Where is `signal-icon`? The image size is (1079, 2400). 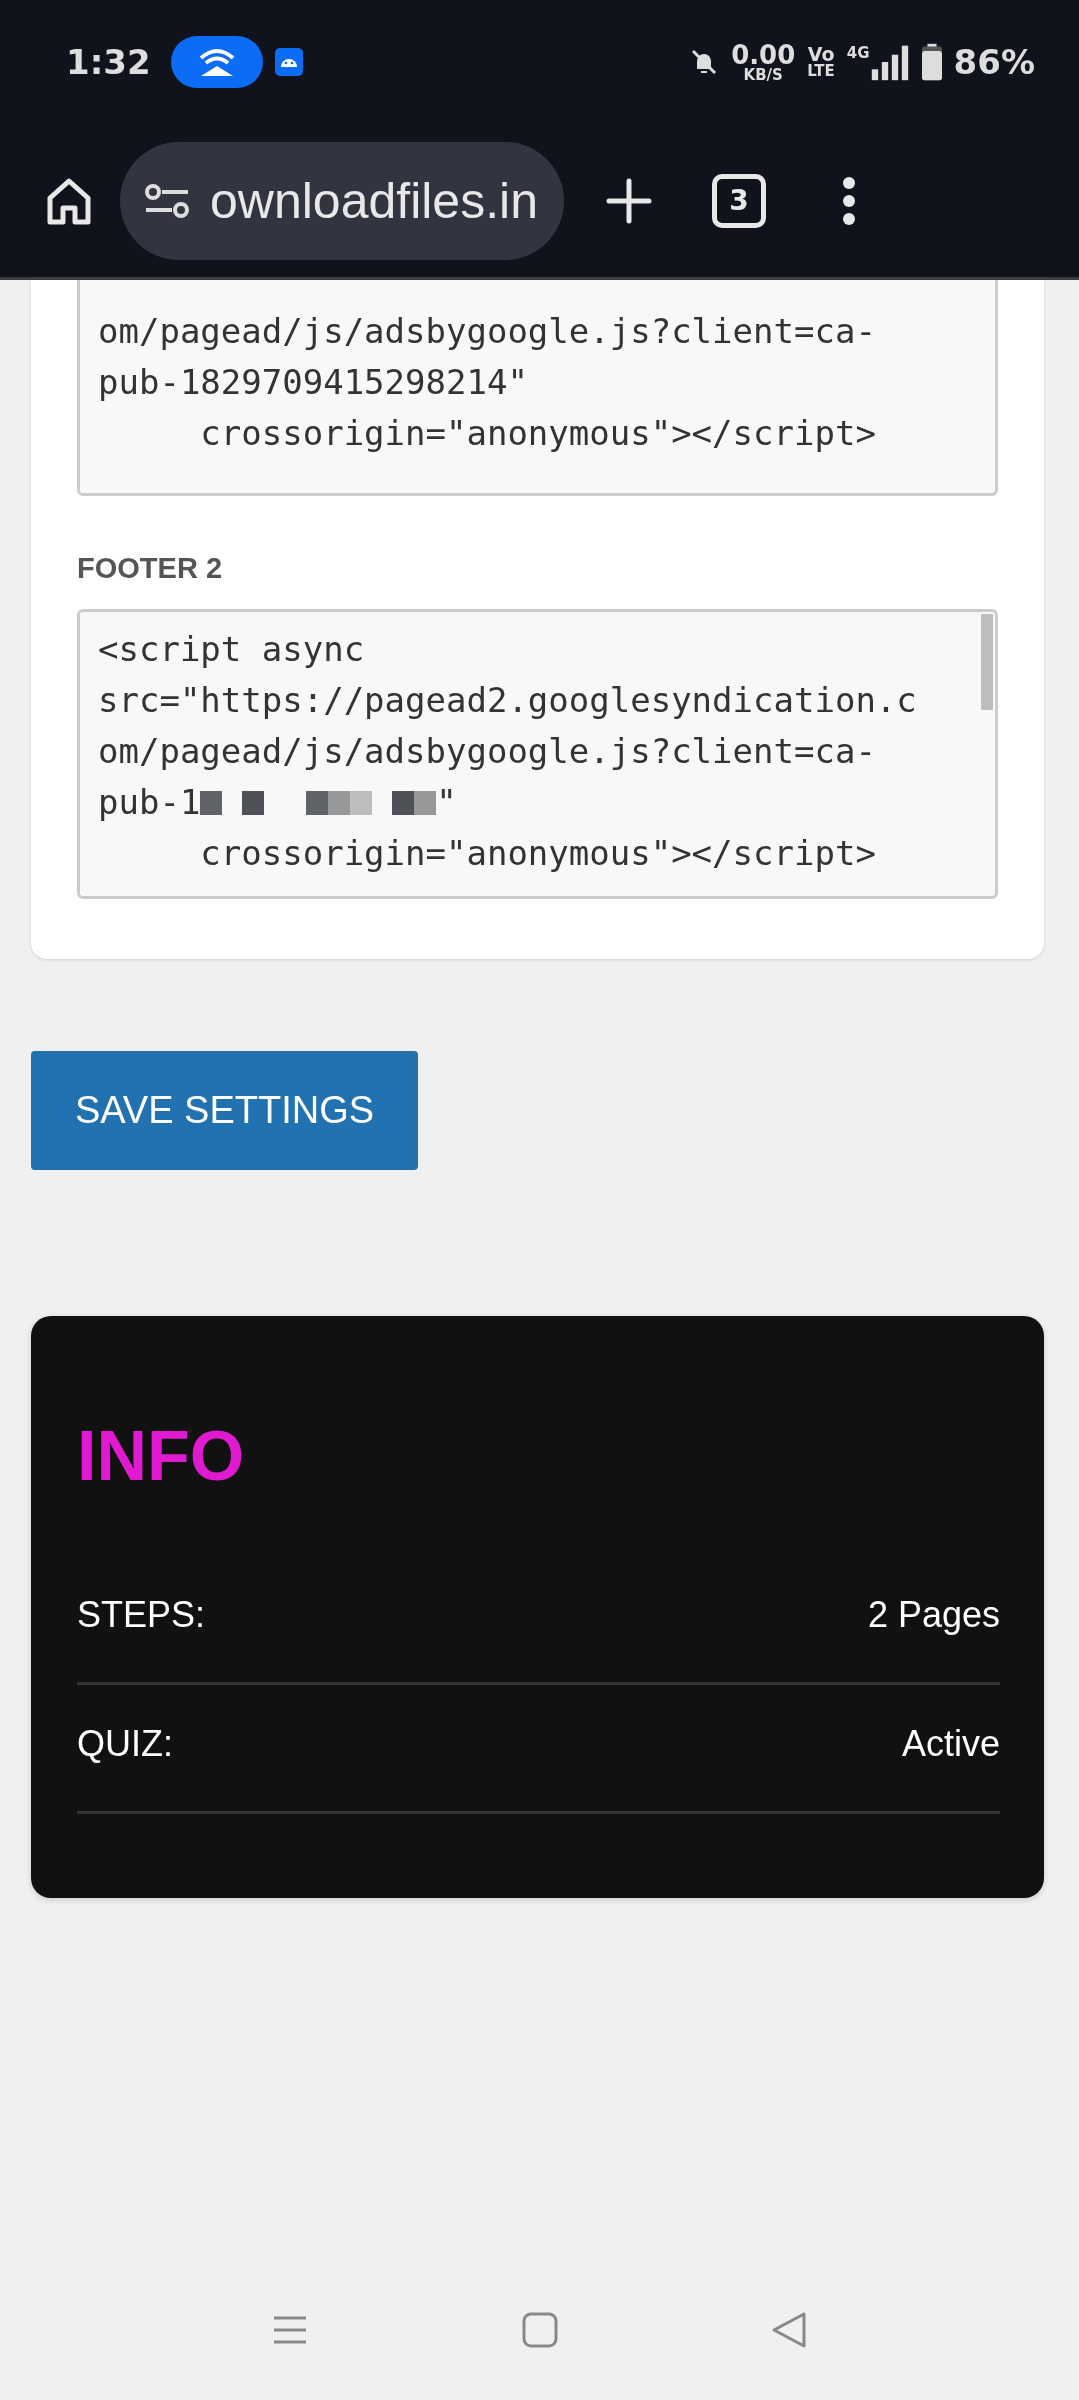 signal-icon is located at coordinates (889, 62).